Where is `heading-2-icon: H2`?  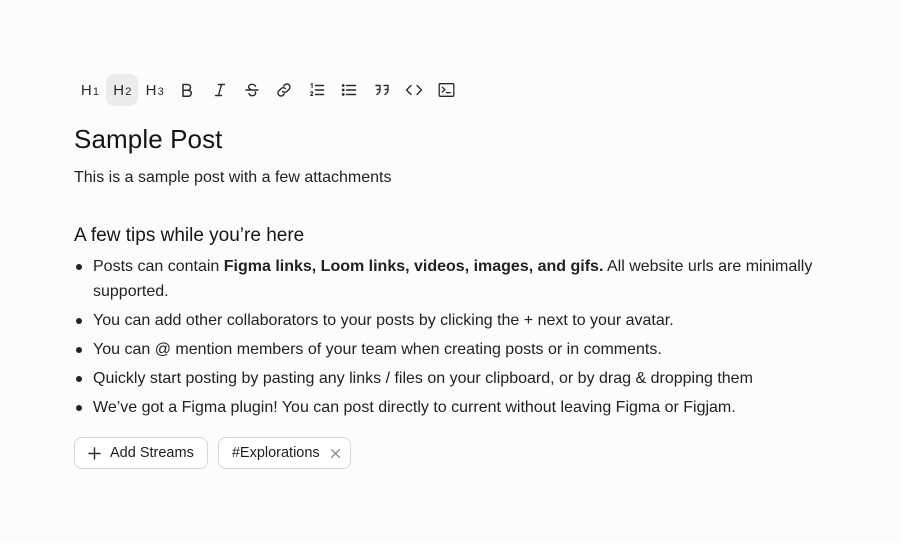
heading-2-icon: H2 is located at coordinates (122, 90).